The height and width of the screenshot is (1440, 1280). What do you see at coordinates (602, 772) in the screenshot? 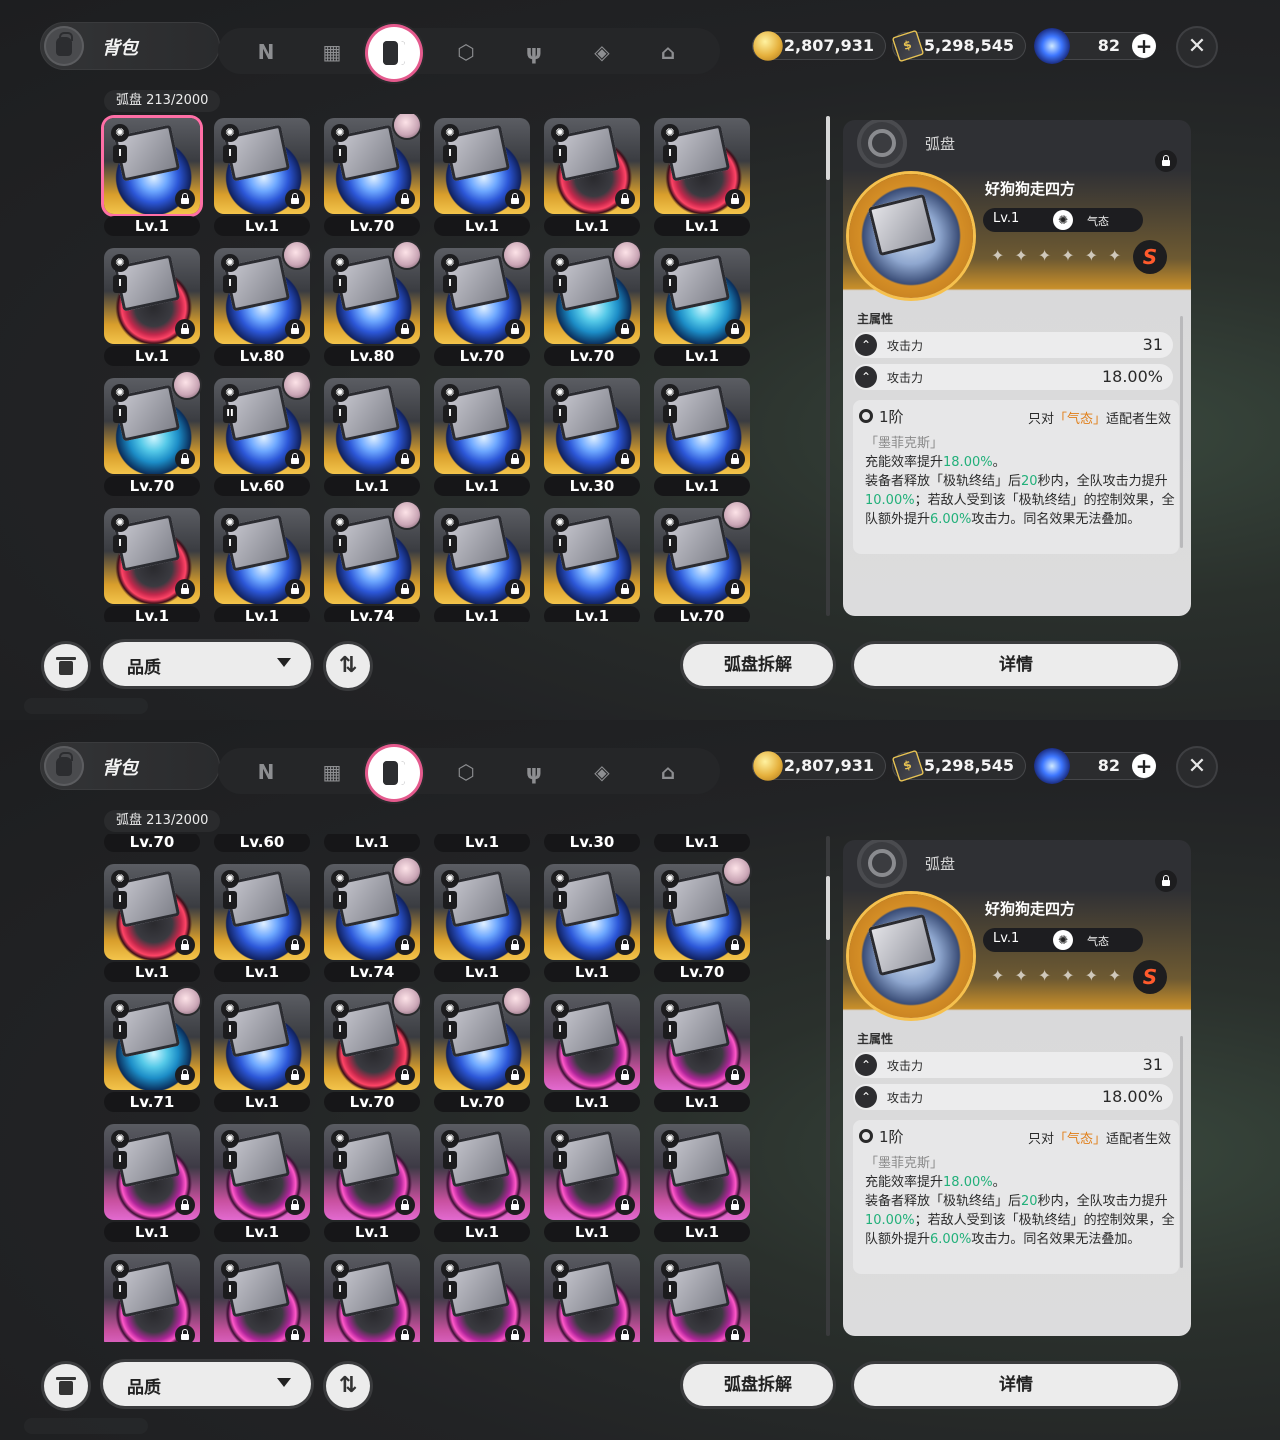
I see `package-icon: ◈` at bounding box center [602, 772].